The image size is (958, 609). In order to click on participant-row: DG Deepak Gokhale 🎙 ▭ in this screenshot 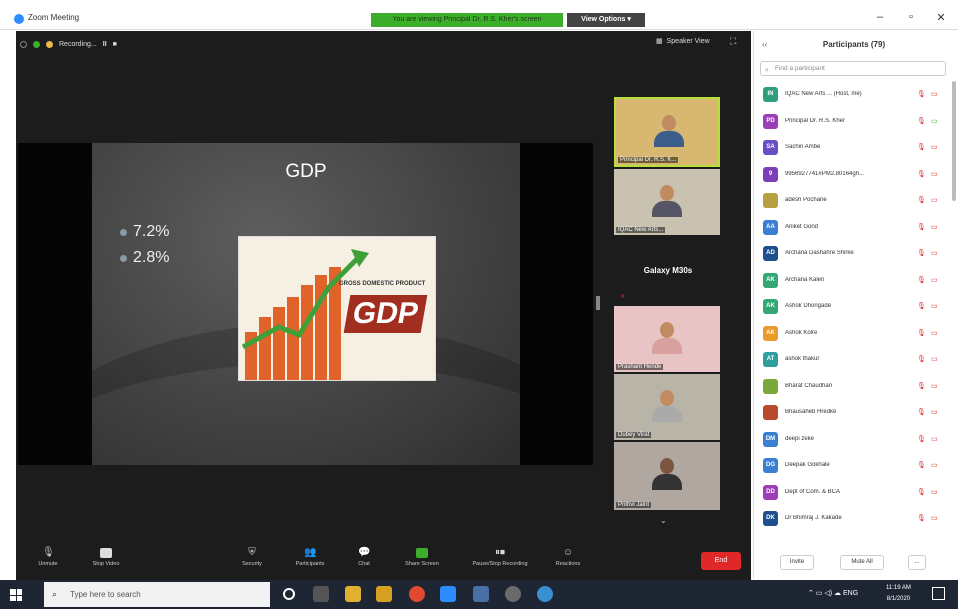, I will do `click(854, 468)`.